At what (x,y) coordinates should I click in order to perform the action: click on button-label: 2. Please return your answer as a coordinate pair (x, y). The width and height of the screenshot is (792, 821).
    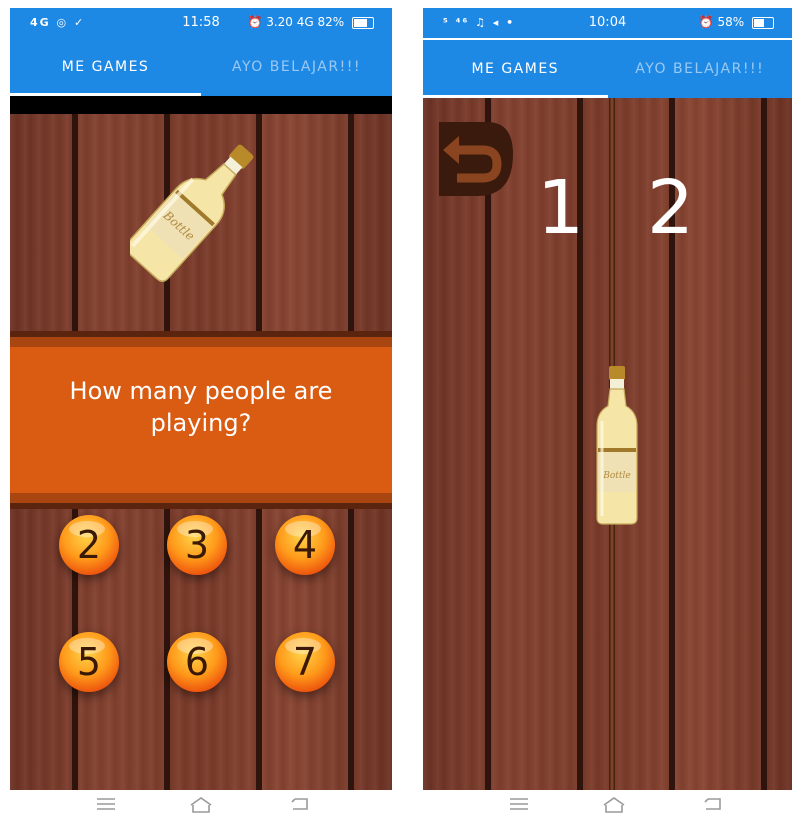
    Looking at the image, I should click on (89, 545).